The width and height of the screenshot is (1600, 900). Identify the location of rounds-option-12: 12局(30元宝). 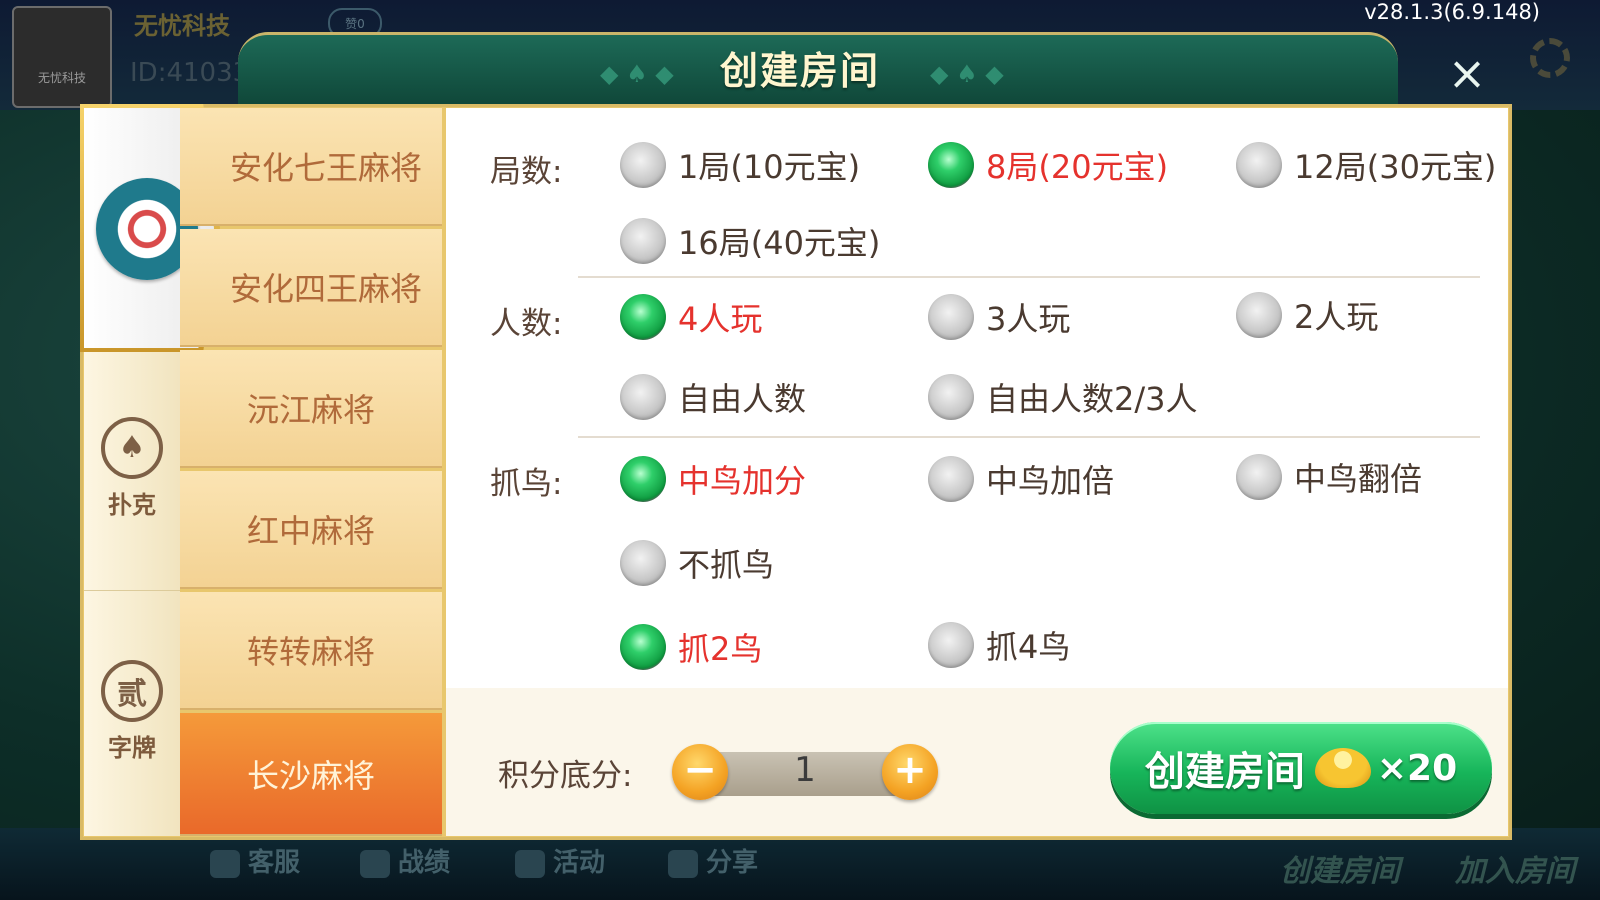
(1366, 165).